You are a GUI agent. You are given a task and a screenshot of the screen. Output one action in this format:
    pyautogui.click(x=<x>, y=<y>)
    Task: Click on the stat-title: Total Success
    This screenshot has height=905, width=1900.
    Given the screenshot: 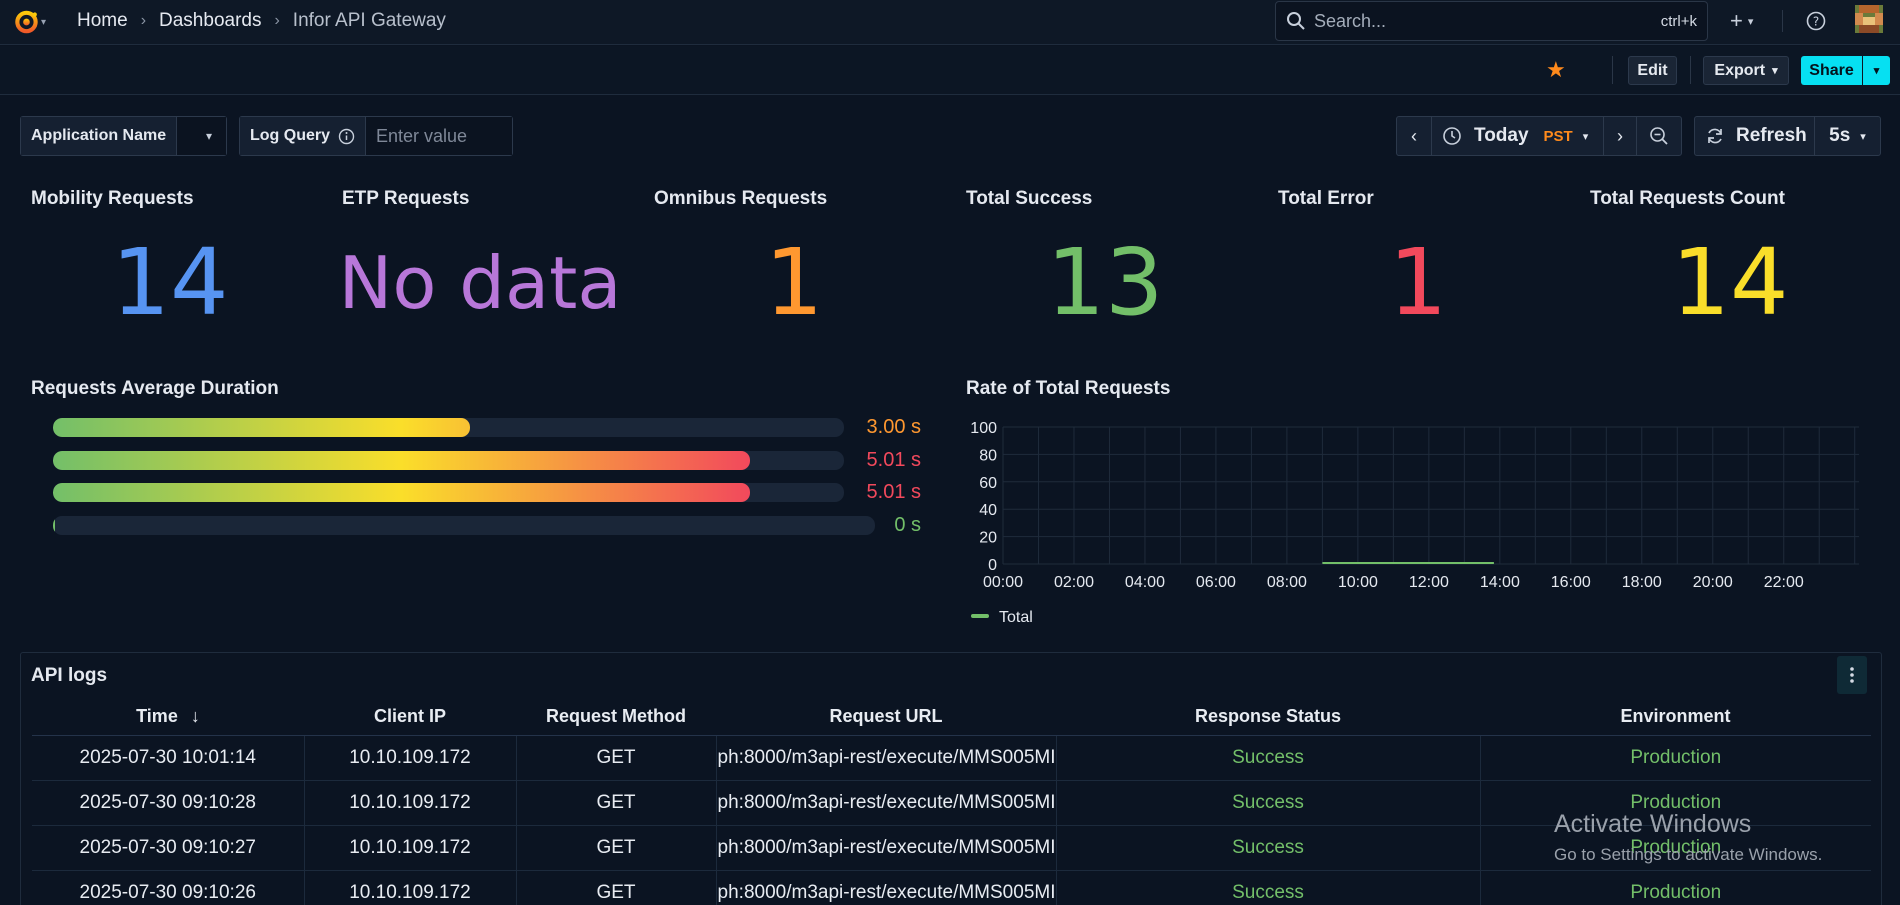 What is the action you would take?
    pyautogui.click(x=1029, y=198)
    